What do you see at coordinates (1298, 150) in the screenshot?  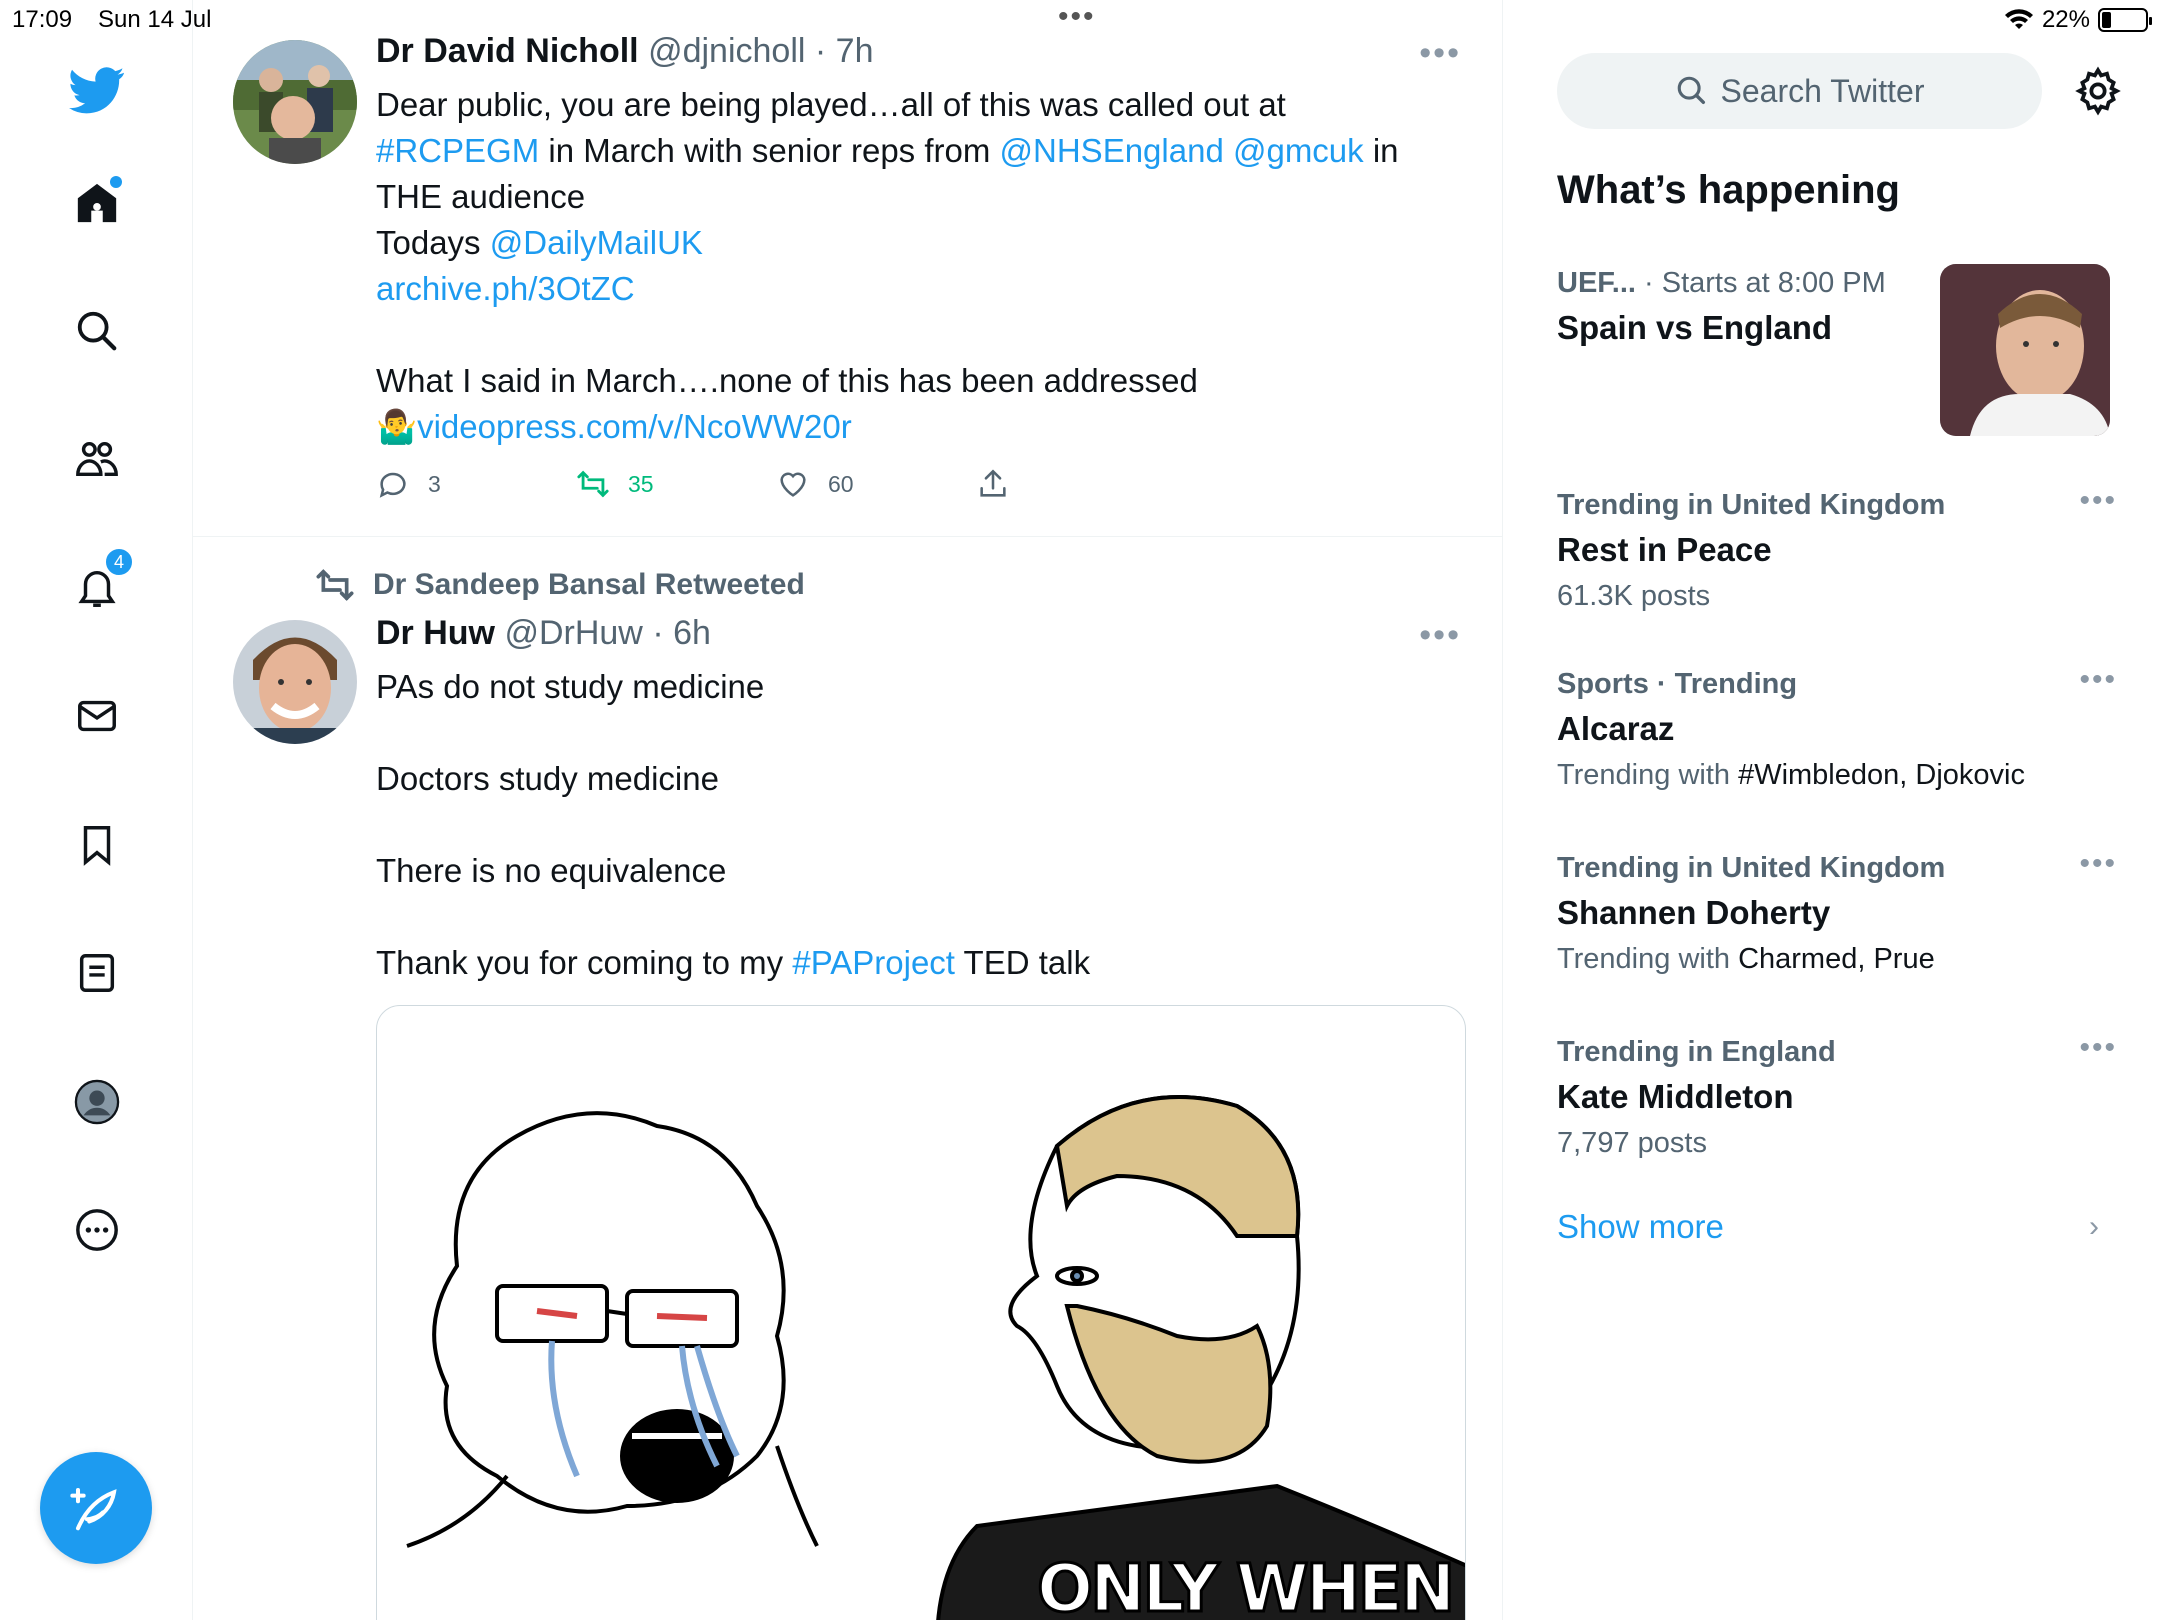 I see `mention-link: @gmcuk` at bounding box center [1298, 150].